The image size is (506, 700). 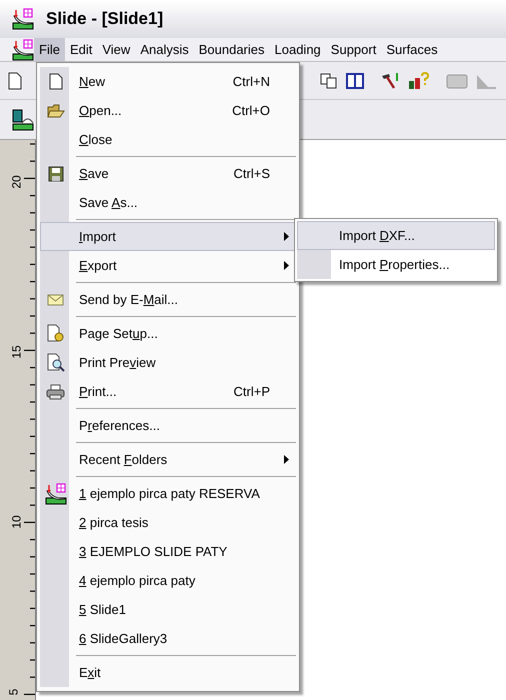 I want to click on menu-item: Close, so click(x=168, y=139).